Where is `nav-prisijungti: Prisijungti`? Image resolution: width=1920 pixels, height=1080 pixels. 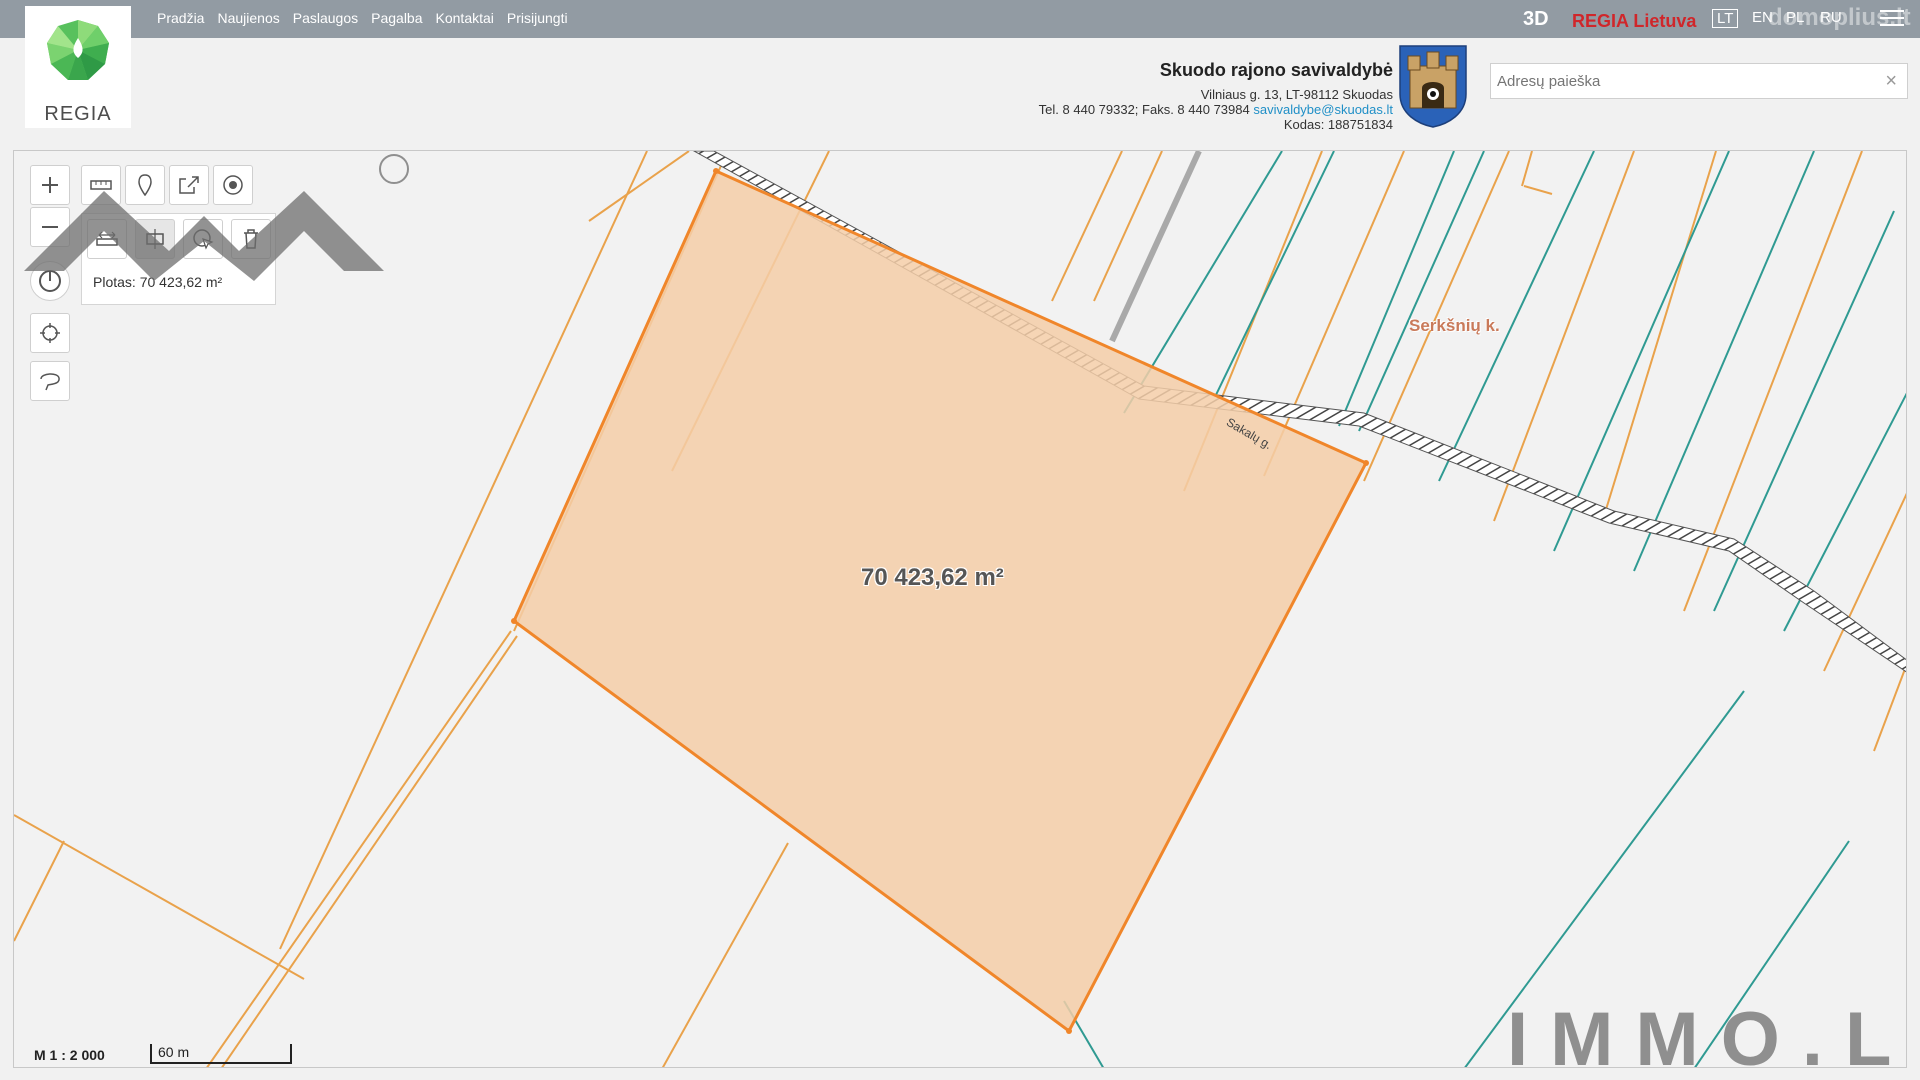
nav-prisijungti: Prisijungti is located at coordinates (537, 18).